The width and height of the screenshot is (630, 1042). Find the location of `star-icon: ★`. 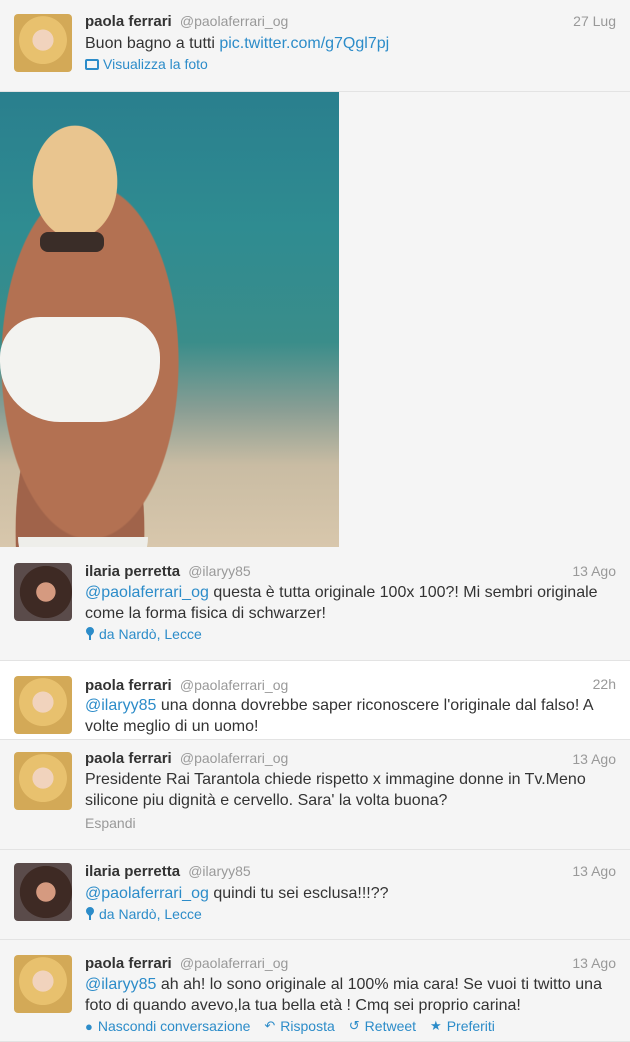

star-icon: ★ is located at coordinates (436, 1025).